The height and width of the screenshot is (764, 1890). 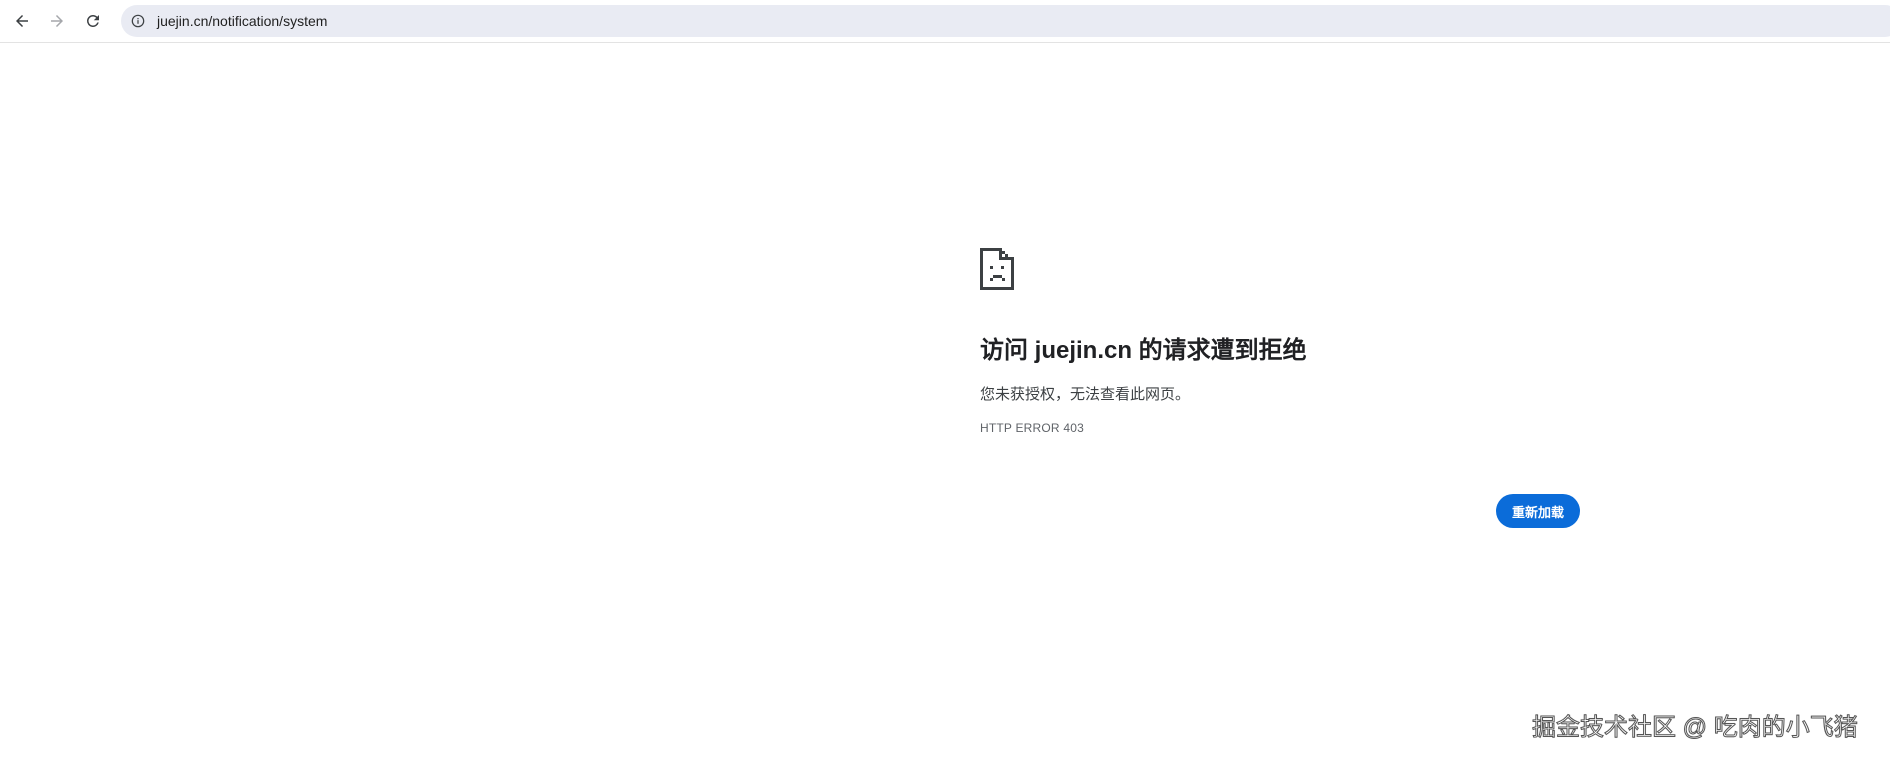 What do you see at coordinates (242, 21) in the screenshot?
I see `url-text: juejin.cn/notification/system` at bounding box center [242, 21].